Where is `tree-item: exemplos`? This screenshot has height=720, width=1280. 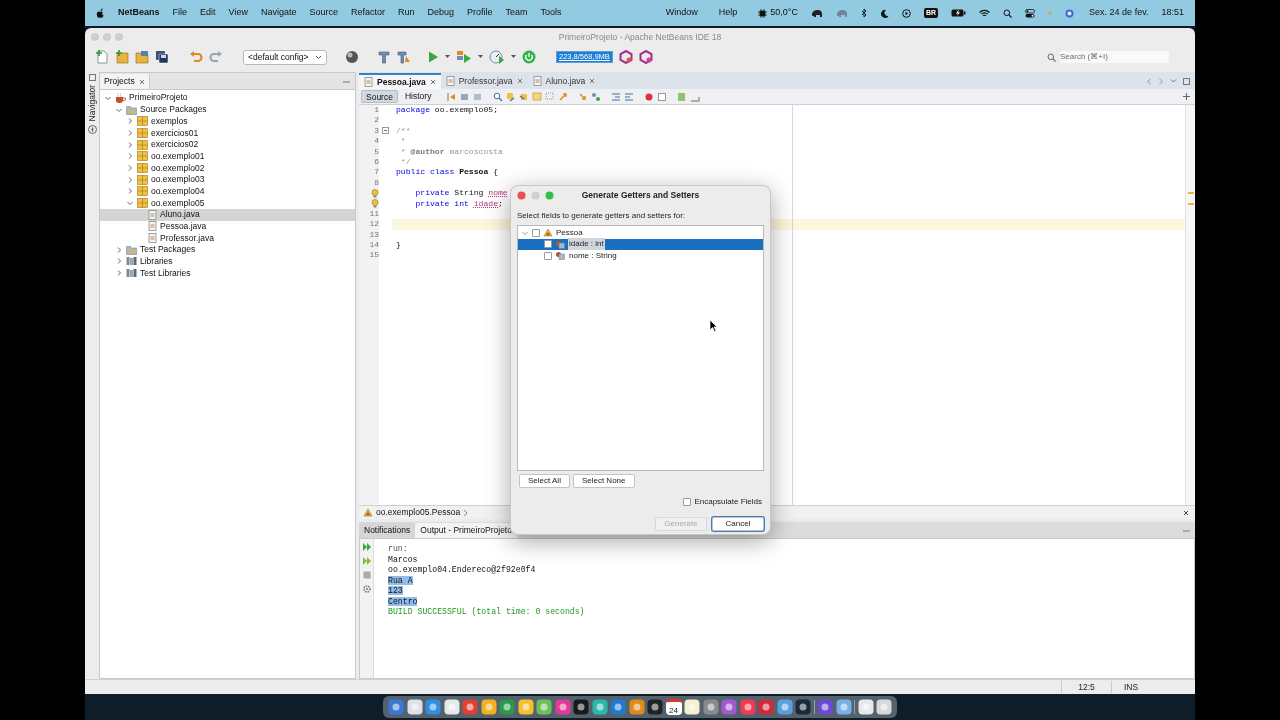 tree-item: exemplos is located at coordinates (227, 121).